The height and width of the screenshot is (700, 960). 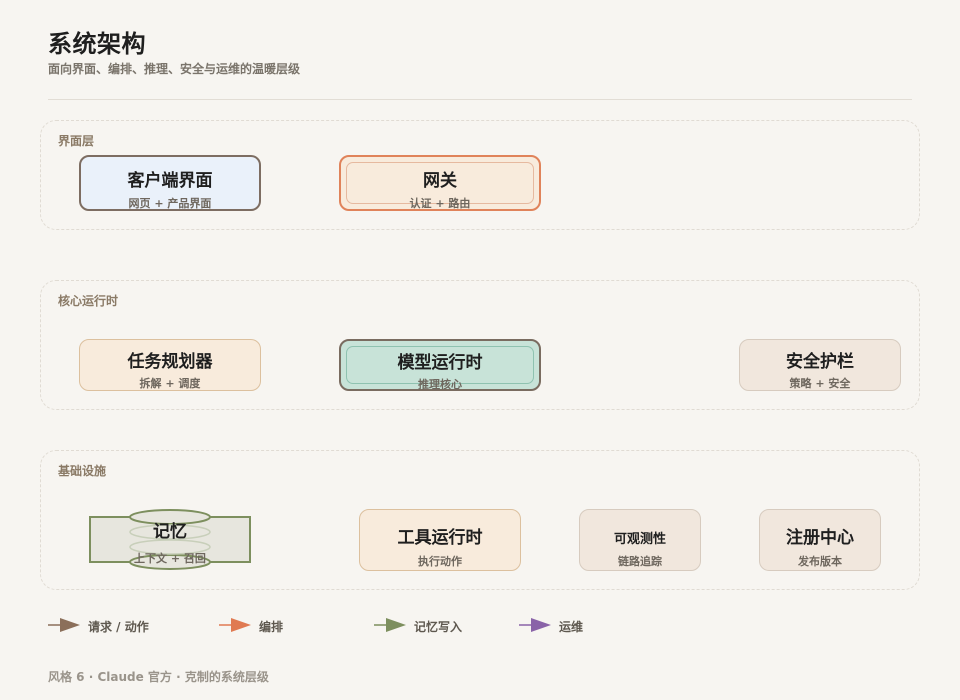 I want to click on node-registry: 注册中心 发布版本, so click(x=820, y=540).